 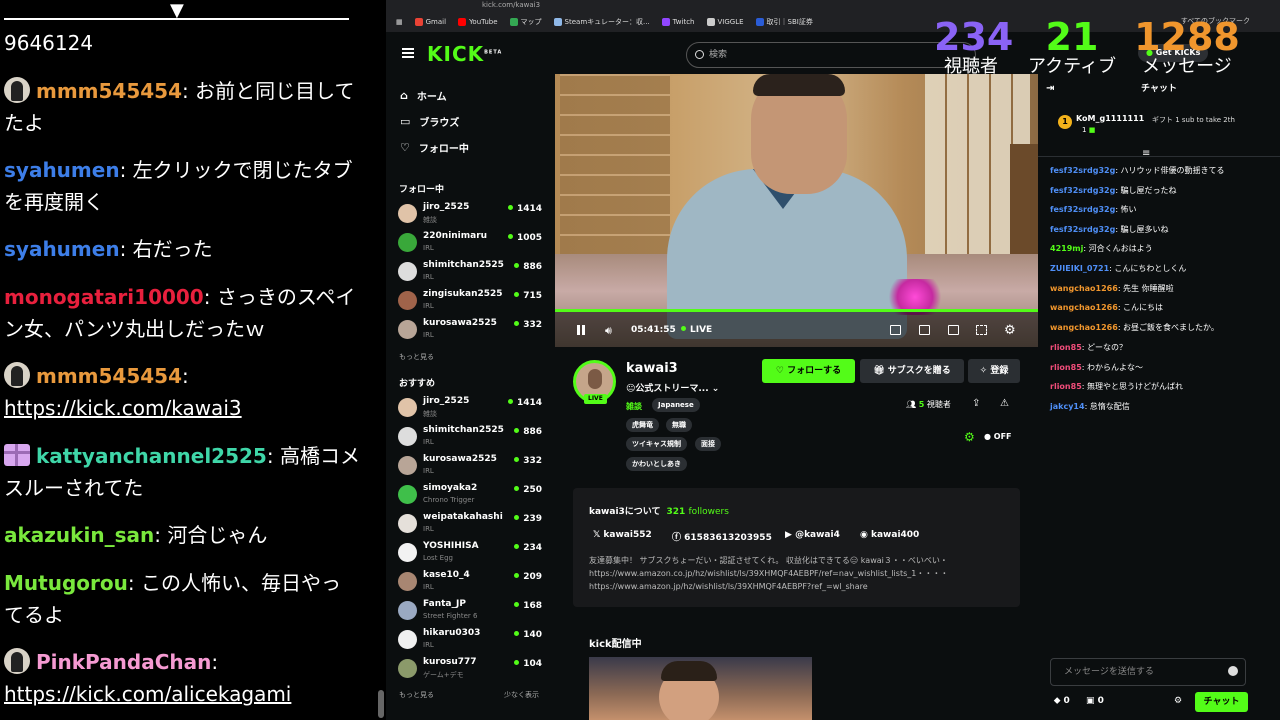 What do you see at coordinates (1159, 89) in the screenshot?
I see `chat-header: ⇥ チャット` at bounding box center [1159, 89].